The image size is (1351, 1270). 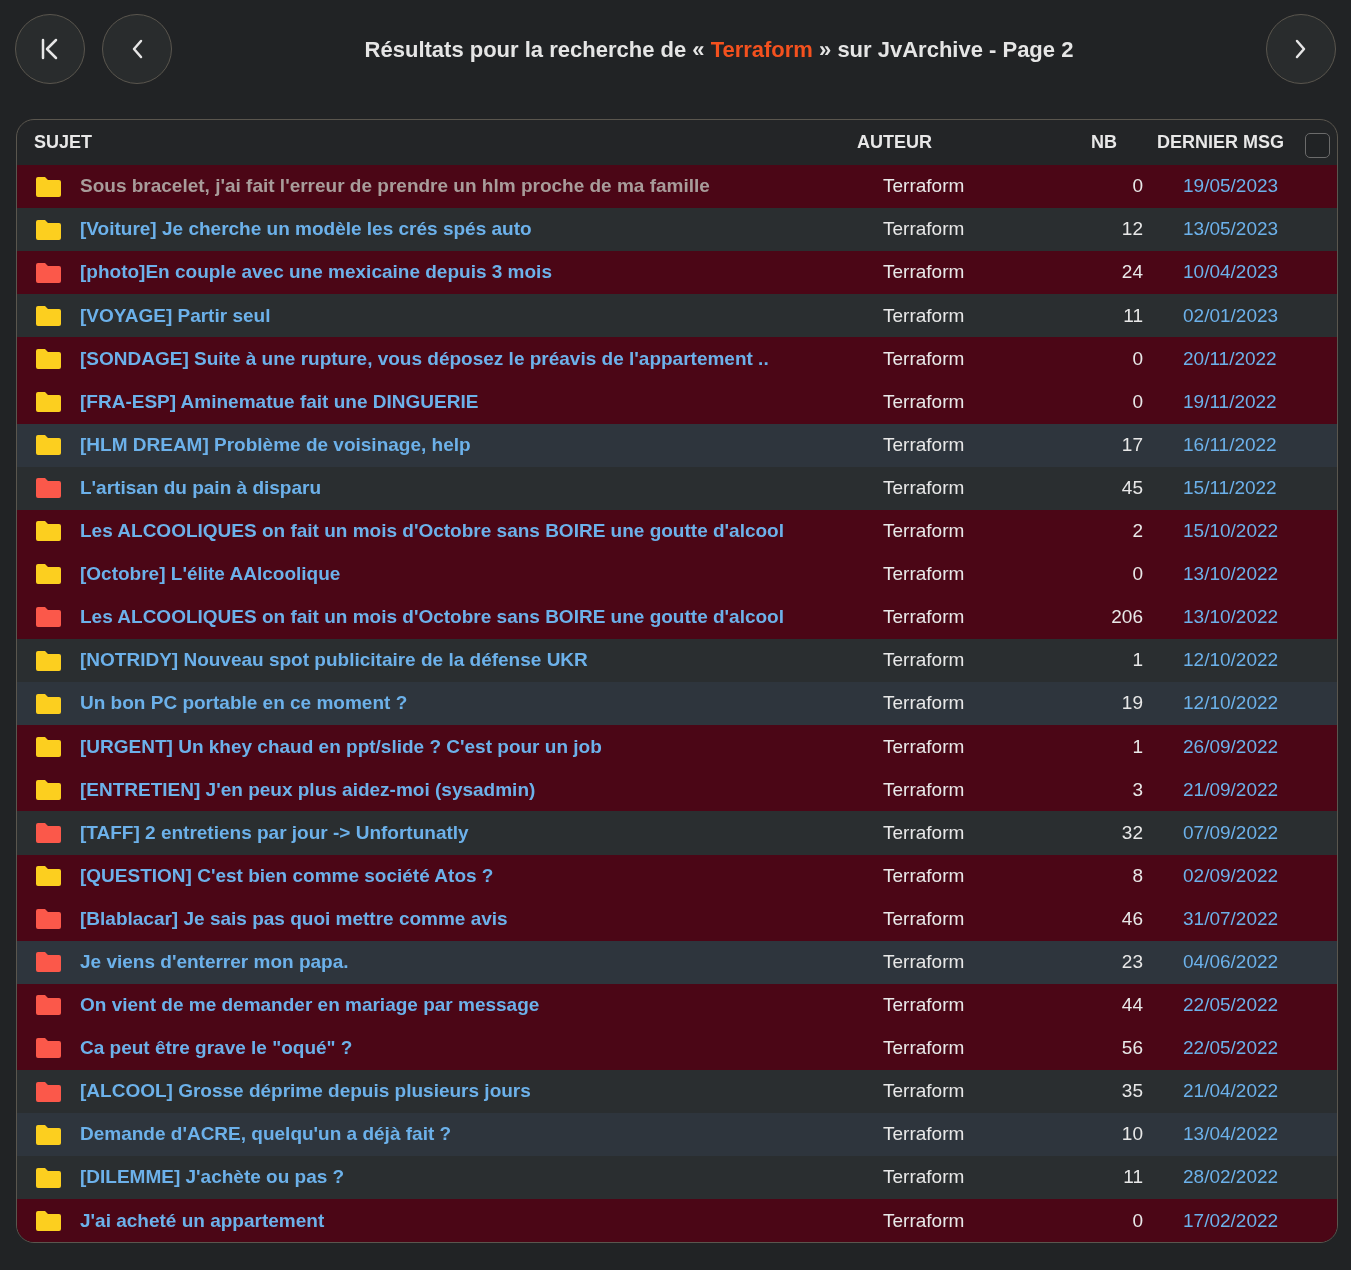 What do you see at coordinates (216, 1048) in the screenshot?
I see `topic-link: Ca peut être grave le "oqué" ?` at bounding box center [216, 1048].